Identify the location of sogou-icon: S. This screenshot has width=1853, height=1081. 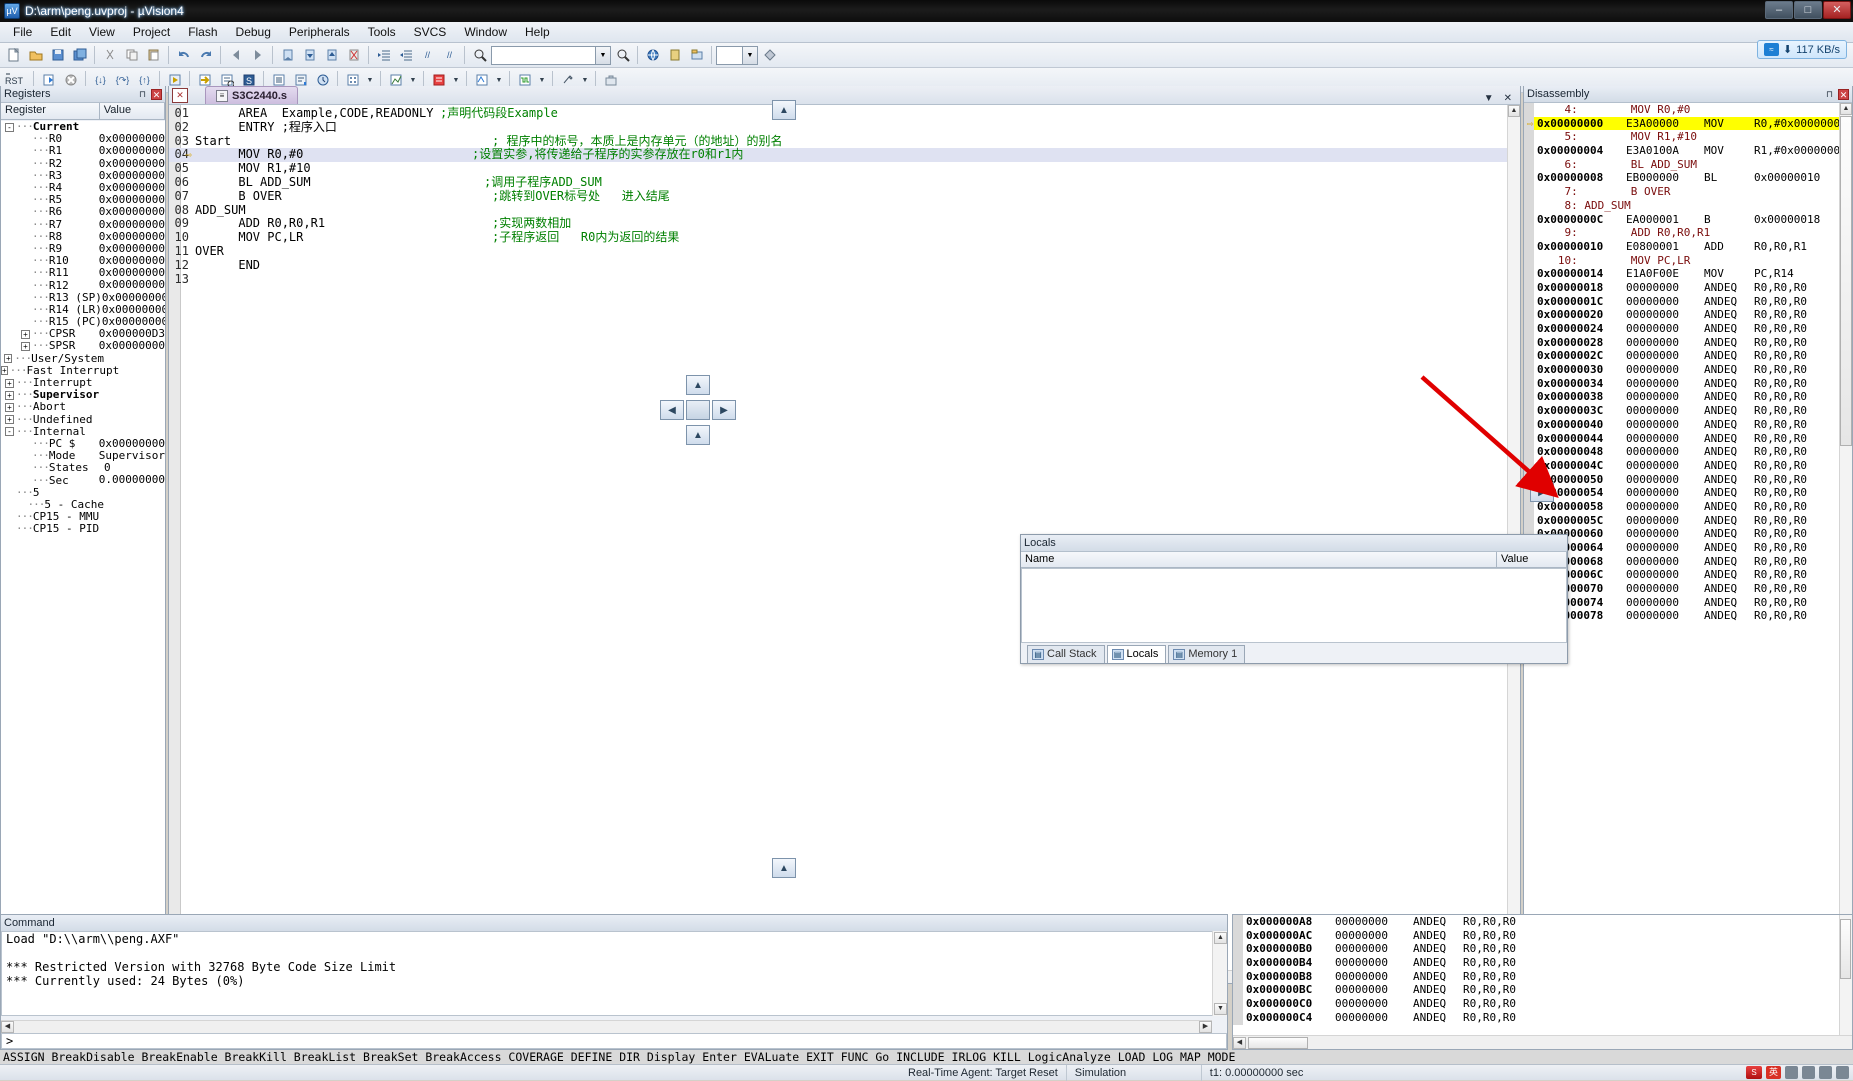
(1754, 1072).